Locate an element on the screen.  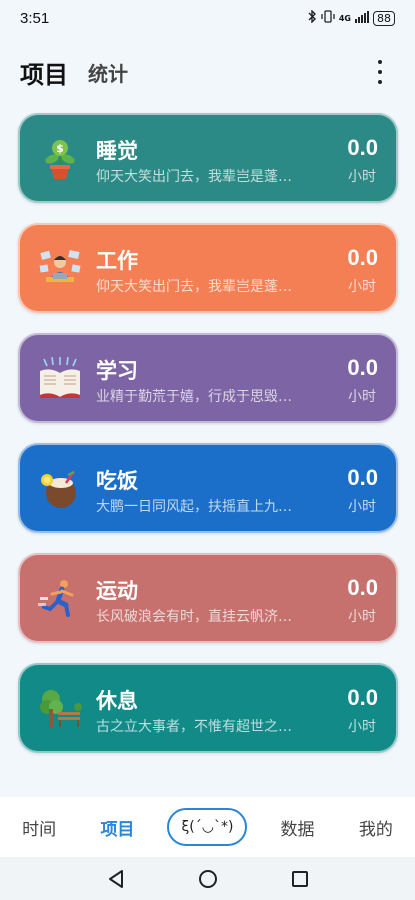
vibrate-icon is located at coordinates (328, 18).